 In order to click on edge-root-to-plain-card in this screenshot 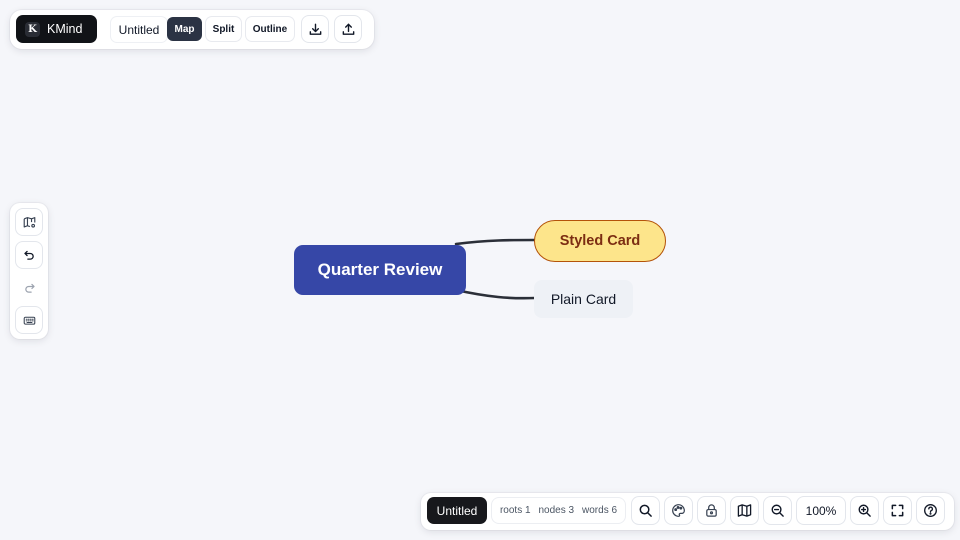, I will do `click(495, 294)`.